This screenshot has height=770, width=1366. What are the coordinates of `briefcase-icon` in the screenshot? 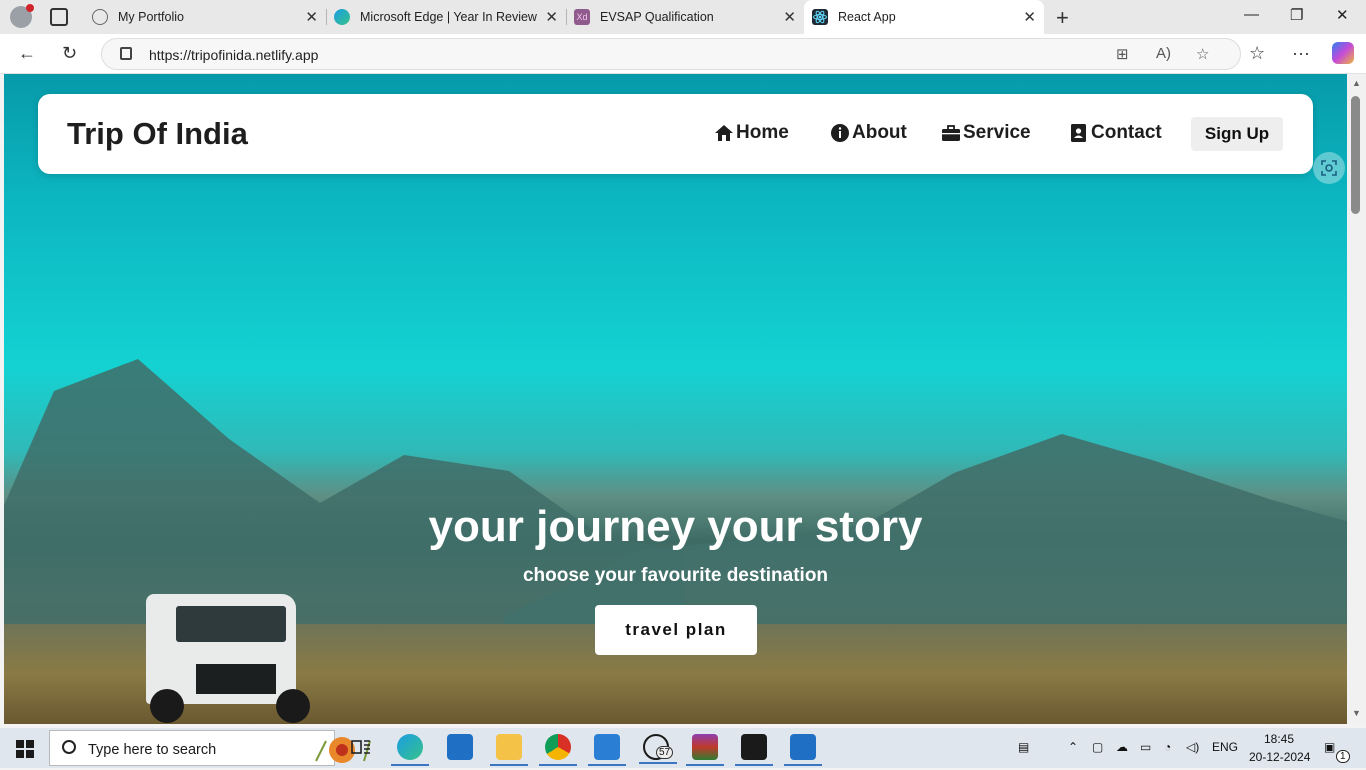 It's located at (951, 133).